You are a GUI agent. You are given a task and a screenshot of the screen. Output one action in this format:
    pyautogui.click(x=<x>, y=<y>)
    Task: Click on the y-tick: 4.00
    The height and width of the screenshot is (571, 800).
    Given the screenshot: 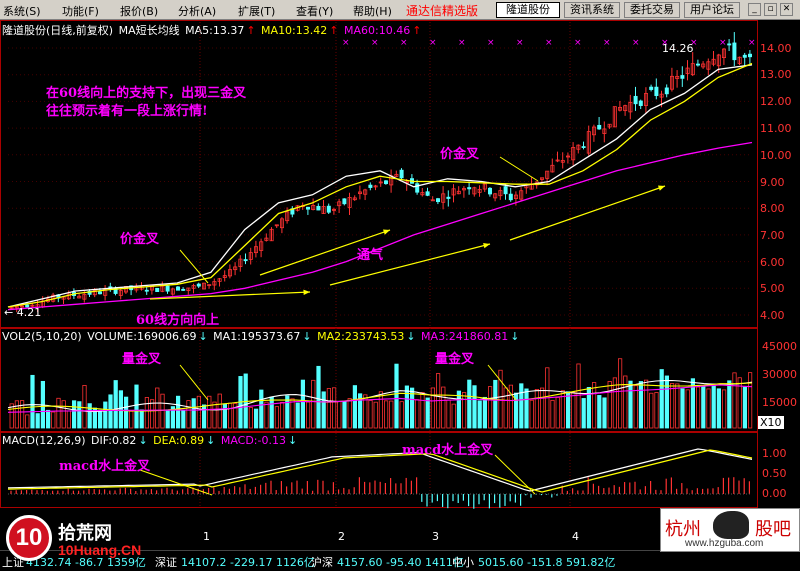 What is the action you would take?
    pyautogui.click(x=772, y=315)
    